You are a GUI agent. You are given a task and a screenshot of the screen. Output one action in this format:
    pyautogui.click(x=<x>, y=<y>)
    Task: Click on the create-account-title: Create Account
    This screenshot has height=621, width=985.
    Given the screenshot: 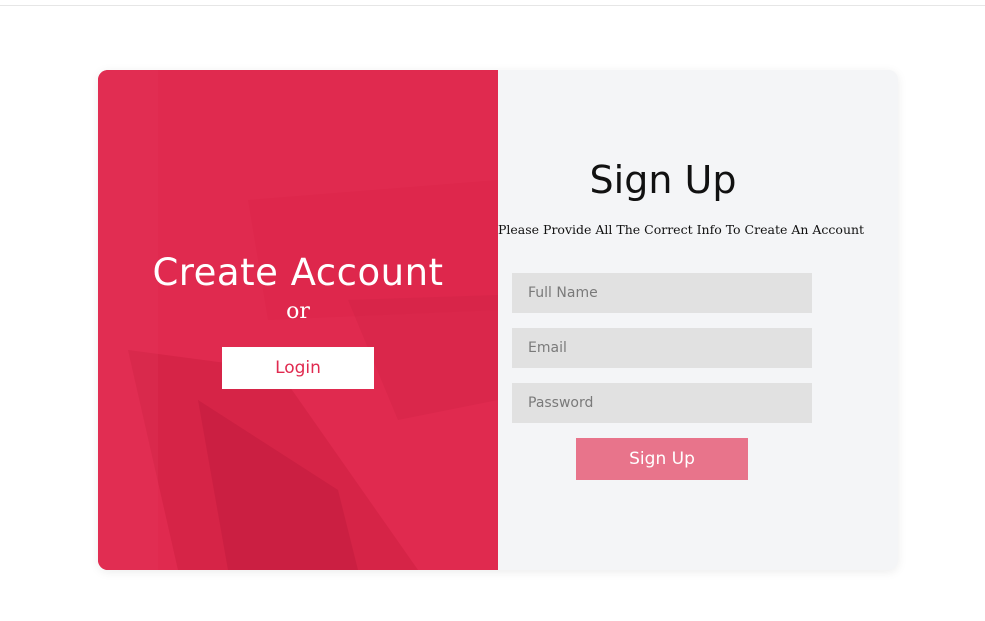 What is the action you would take?
    pyautogui.click(x=298, y=272)
    